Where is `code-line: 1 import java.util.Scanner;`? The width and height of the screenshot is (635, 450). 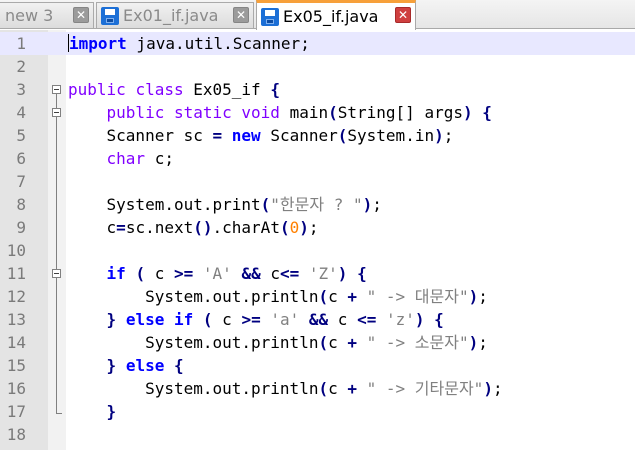 code-line: 1 import java.util.Scanner; is located at coordinates (317, 43).